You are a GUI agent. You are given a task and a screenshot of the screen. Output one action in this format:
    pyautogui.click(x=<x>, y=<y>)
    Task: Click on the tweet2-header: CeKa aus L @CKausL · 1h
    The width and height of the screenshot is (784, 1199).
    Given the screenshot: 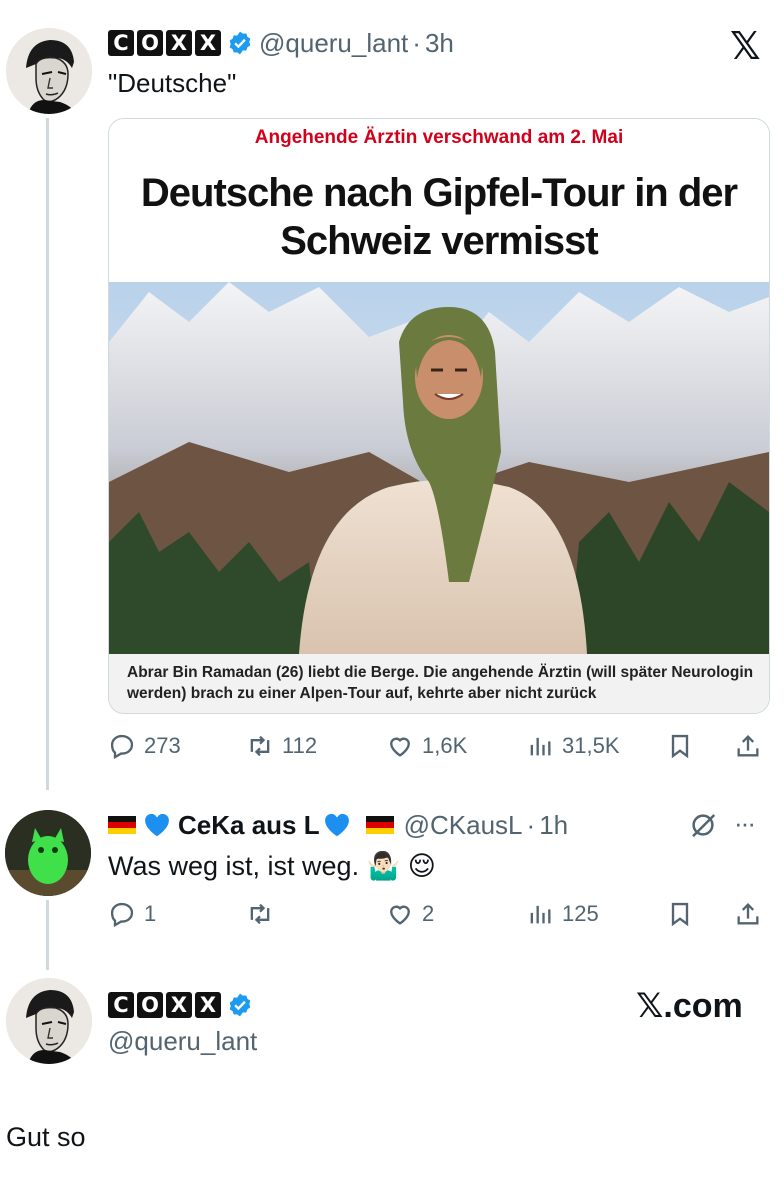 What is the action you would take?
    pyautogui.click(x=338, y=825)
    